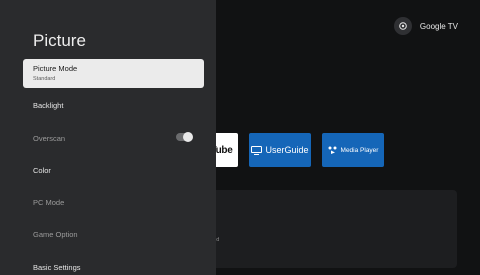 The image size is (480, 275). Describe the element at coordinates (49, 138) in the screenshot. I see `menu-item-overscan: Overscan` at that location.